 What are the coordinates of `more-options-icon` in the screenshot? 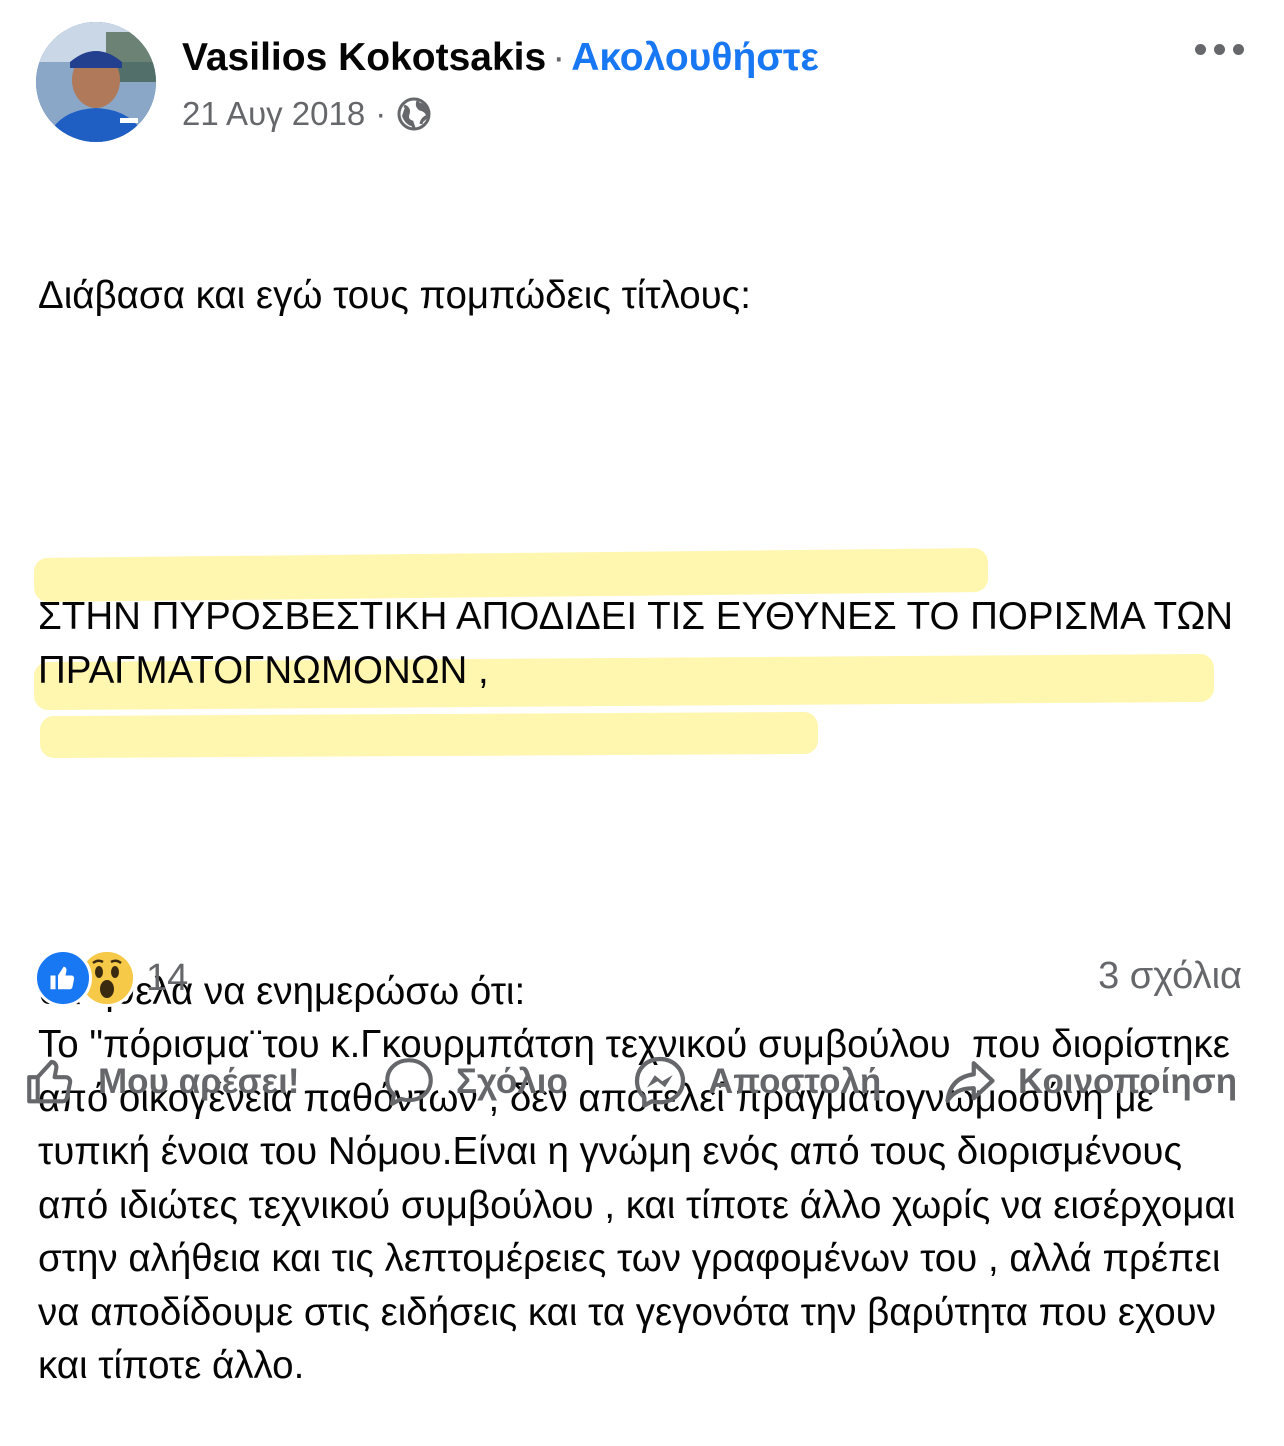 It's located at (1219, 49).